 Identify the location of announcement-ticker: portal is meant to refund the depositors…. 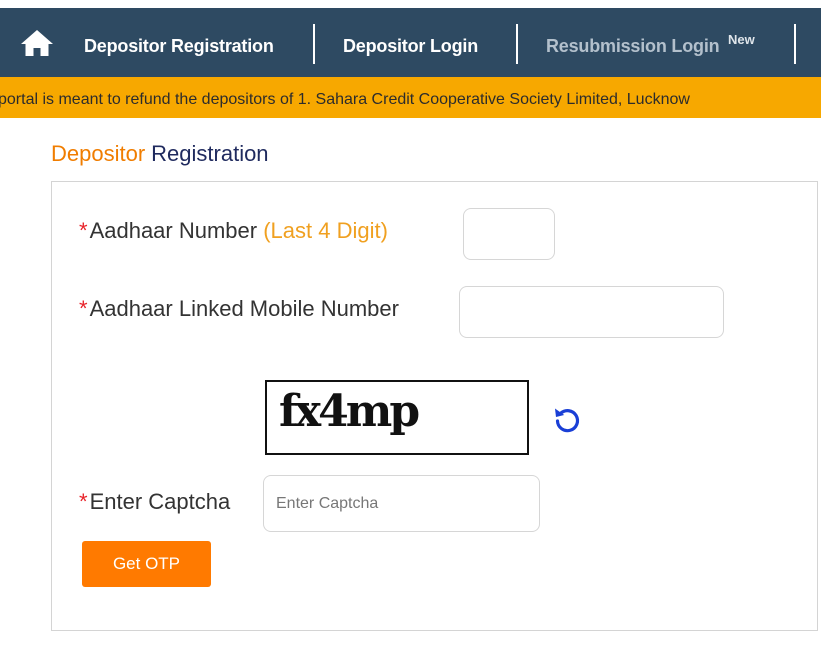
(410, 97).